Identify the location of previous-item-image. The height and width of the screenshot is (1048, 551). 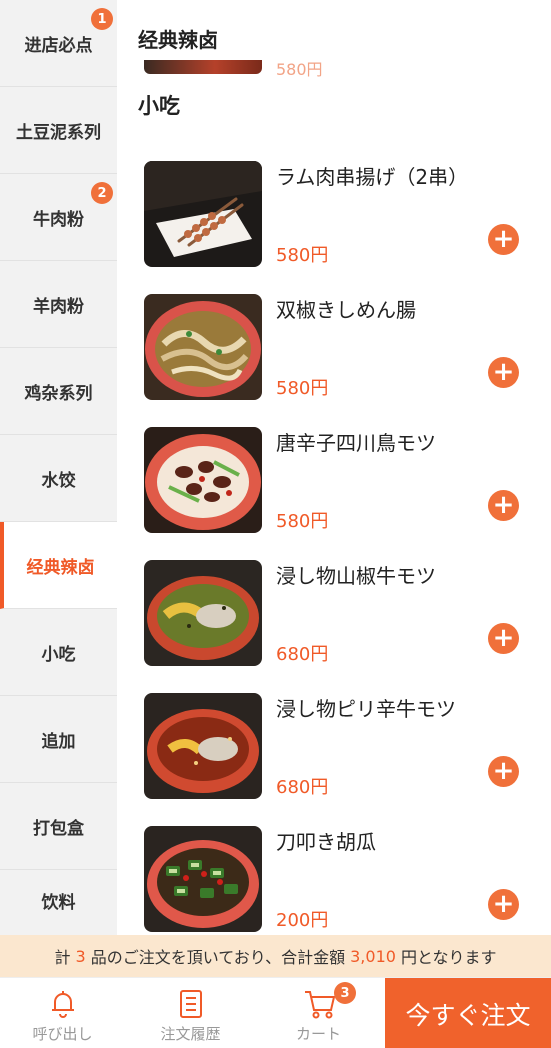
(203, 67).